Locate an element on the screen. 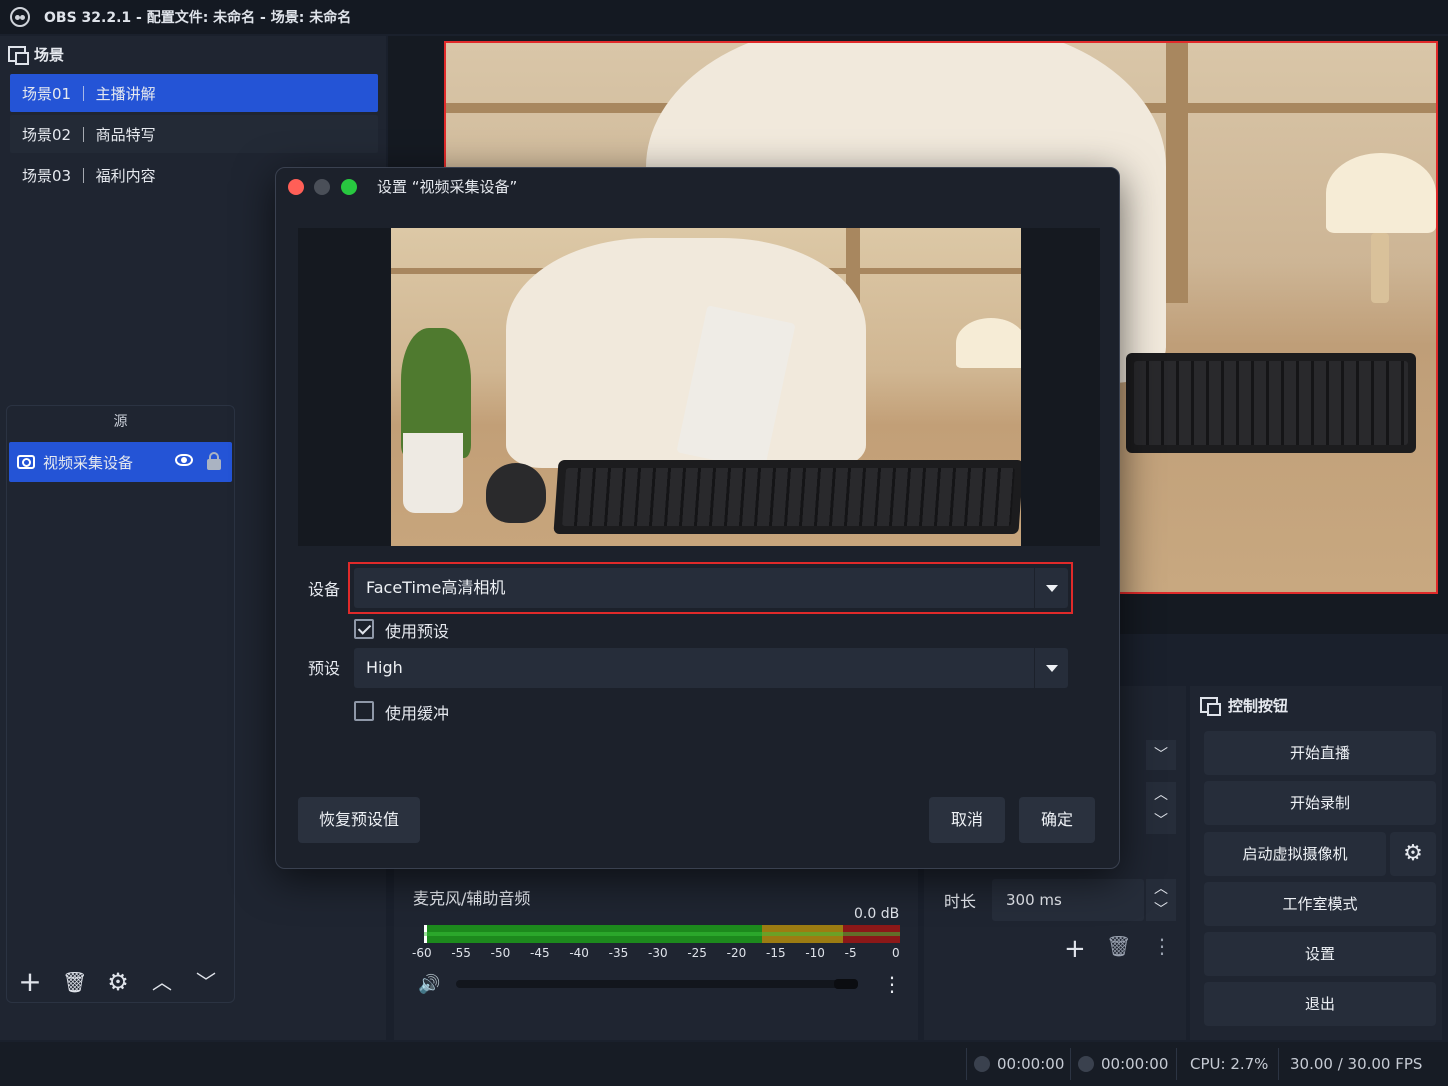 This screenshot has width=1448, height=1086. device-select-value: FaceTime高清相机 is located at coordinates (436, 587).